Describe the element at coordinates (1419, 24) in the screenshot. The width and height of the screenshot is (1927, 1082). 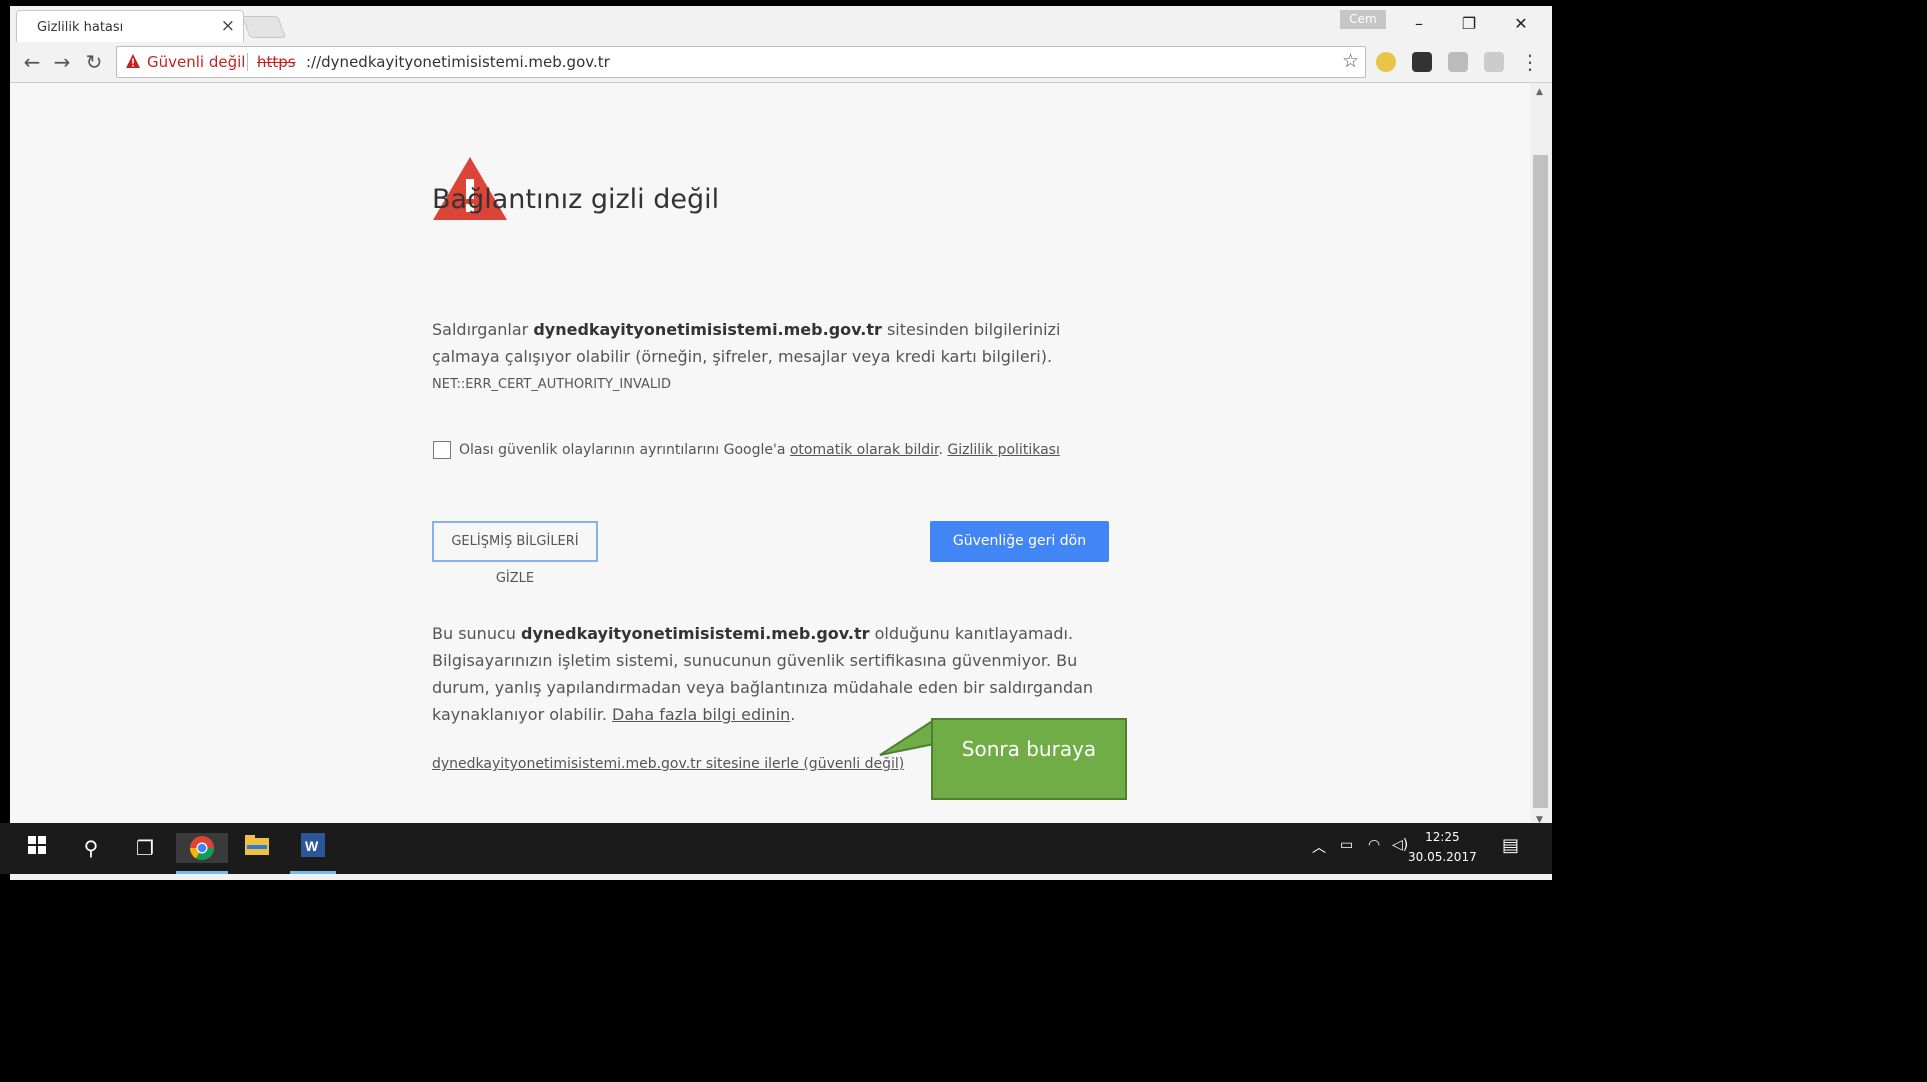
I see `minimize-button: –` at that location.